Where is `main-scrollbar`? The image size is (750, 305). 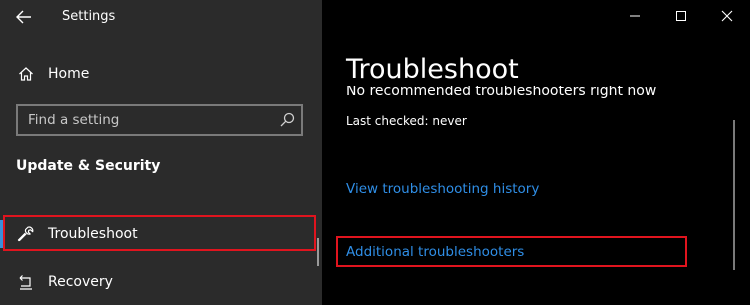
main-scrollbar is located at coordinates (734, 195).